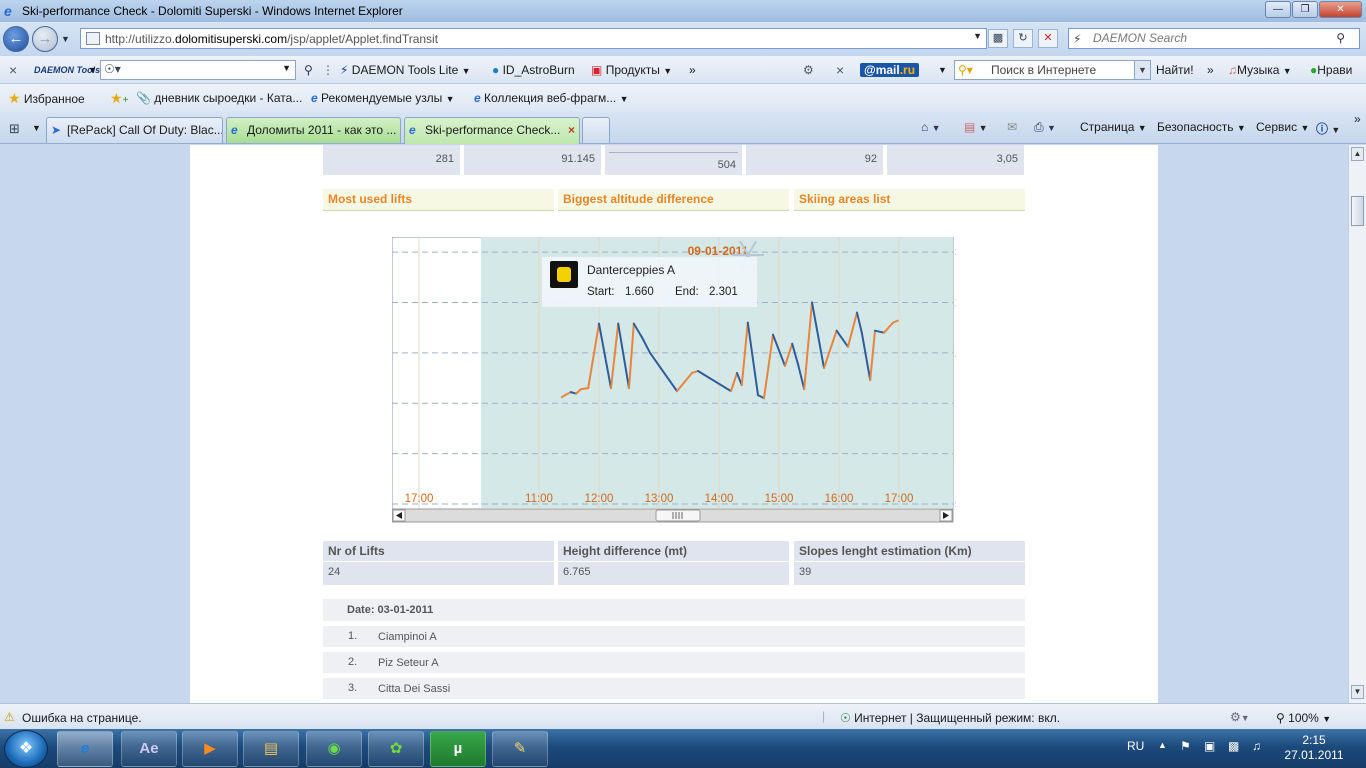  What do you see at coordinates (1357, 692) in the screenshot?
I see `scroll-down-button: ▼` at bounding box center [1357, 692].